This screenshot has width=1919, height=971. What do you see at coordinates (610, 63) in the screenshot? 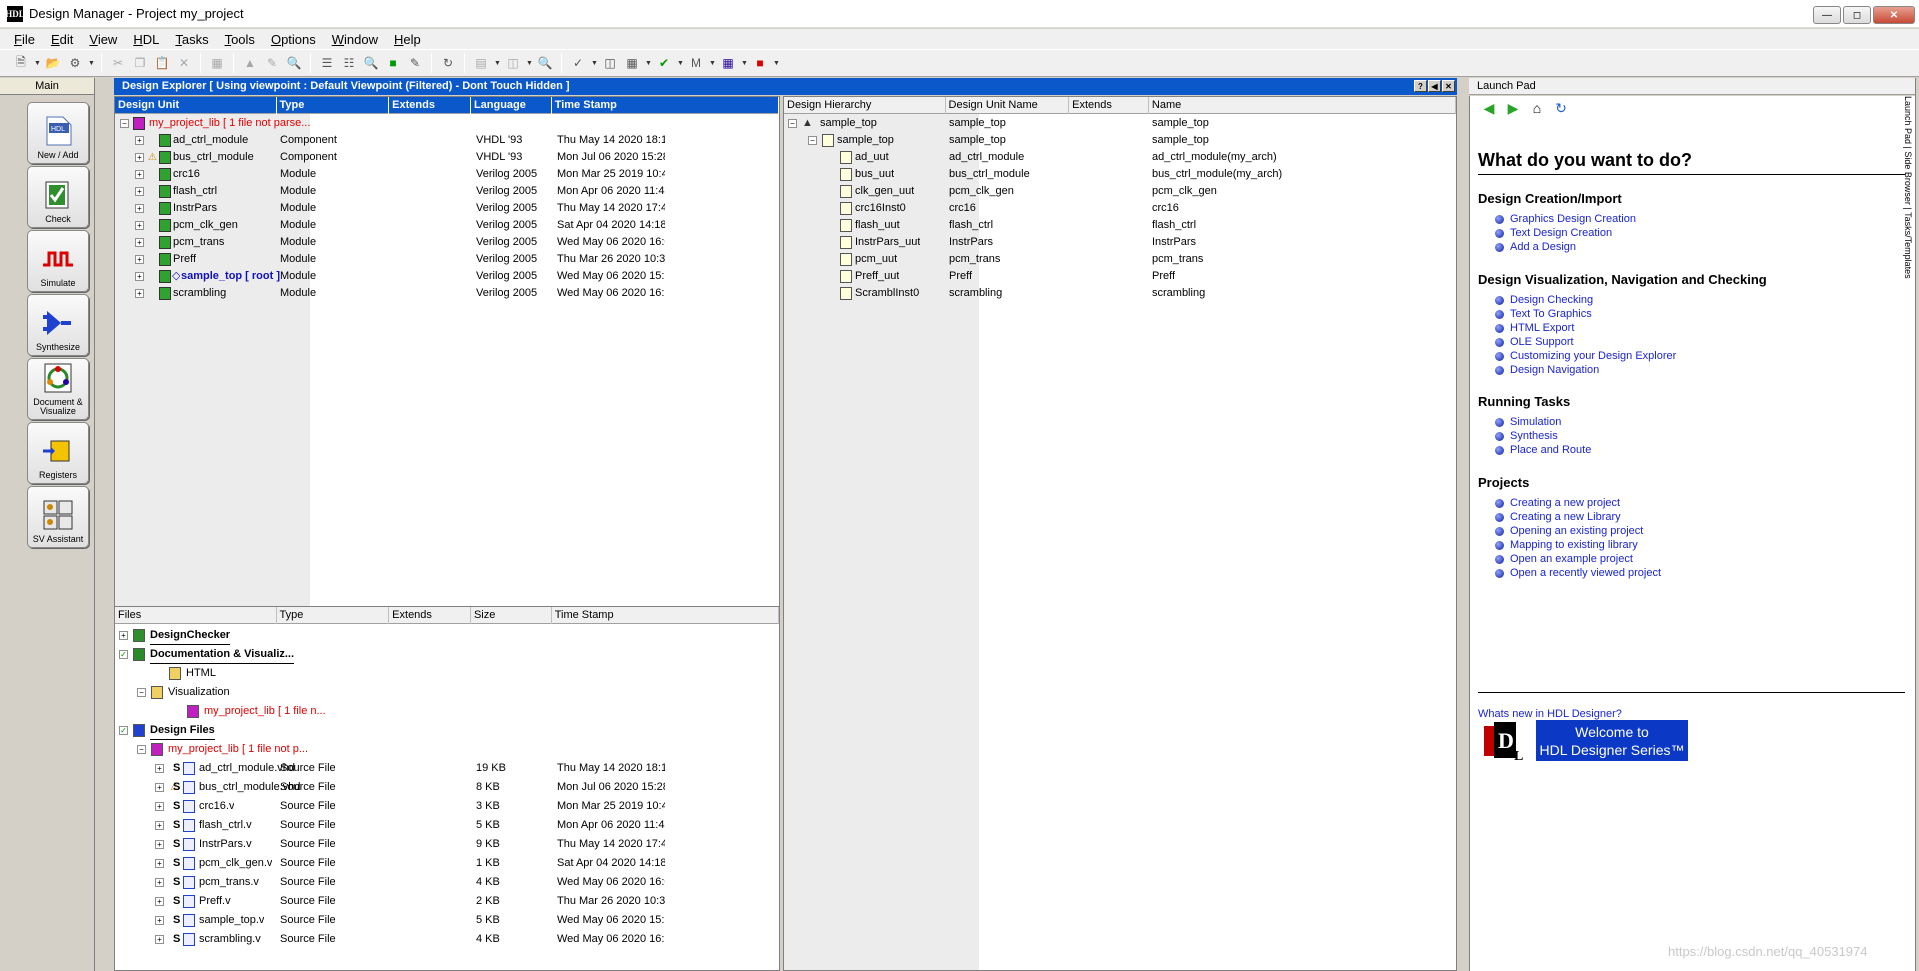
I see `columns-icon: ◫` at bounding box center [610, 63].